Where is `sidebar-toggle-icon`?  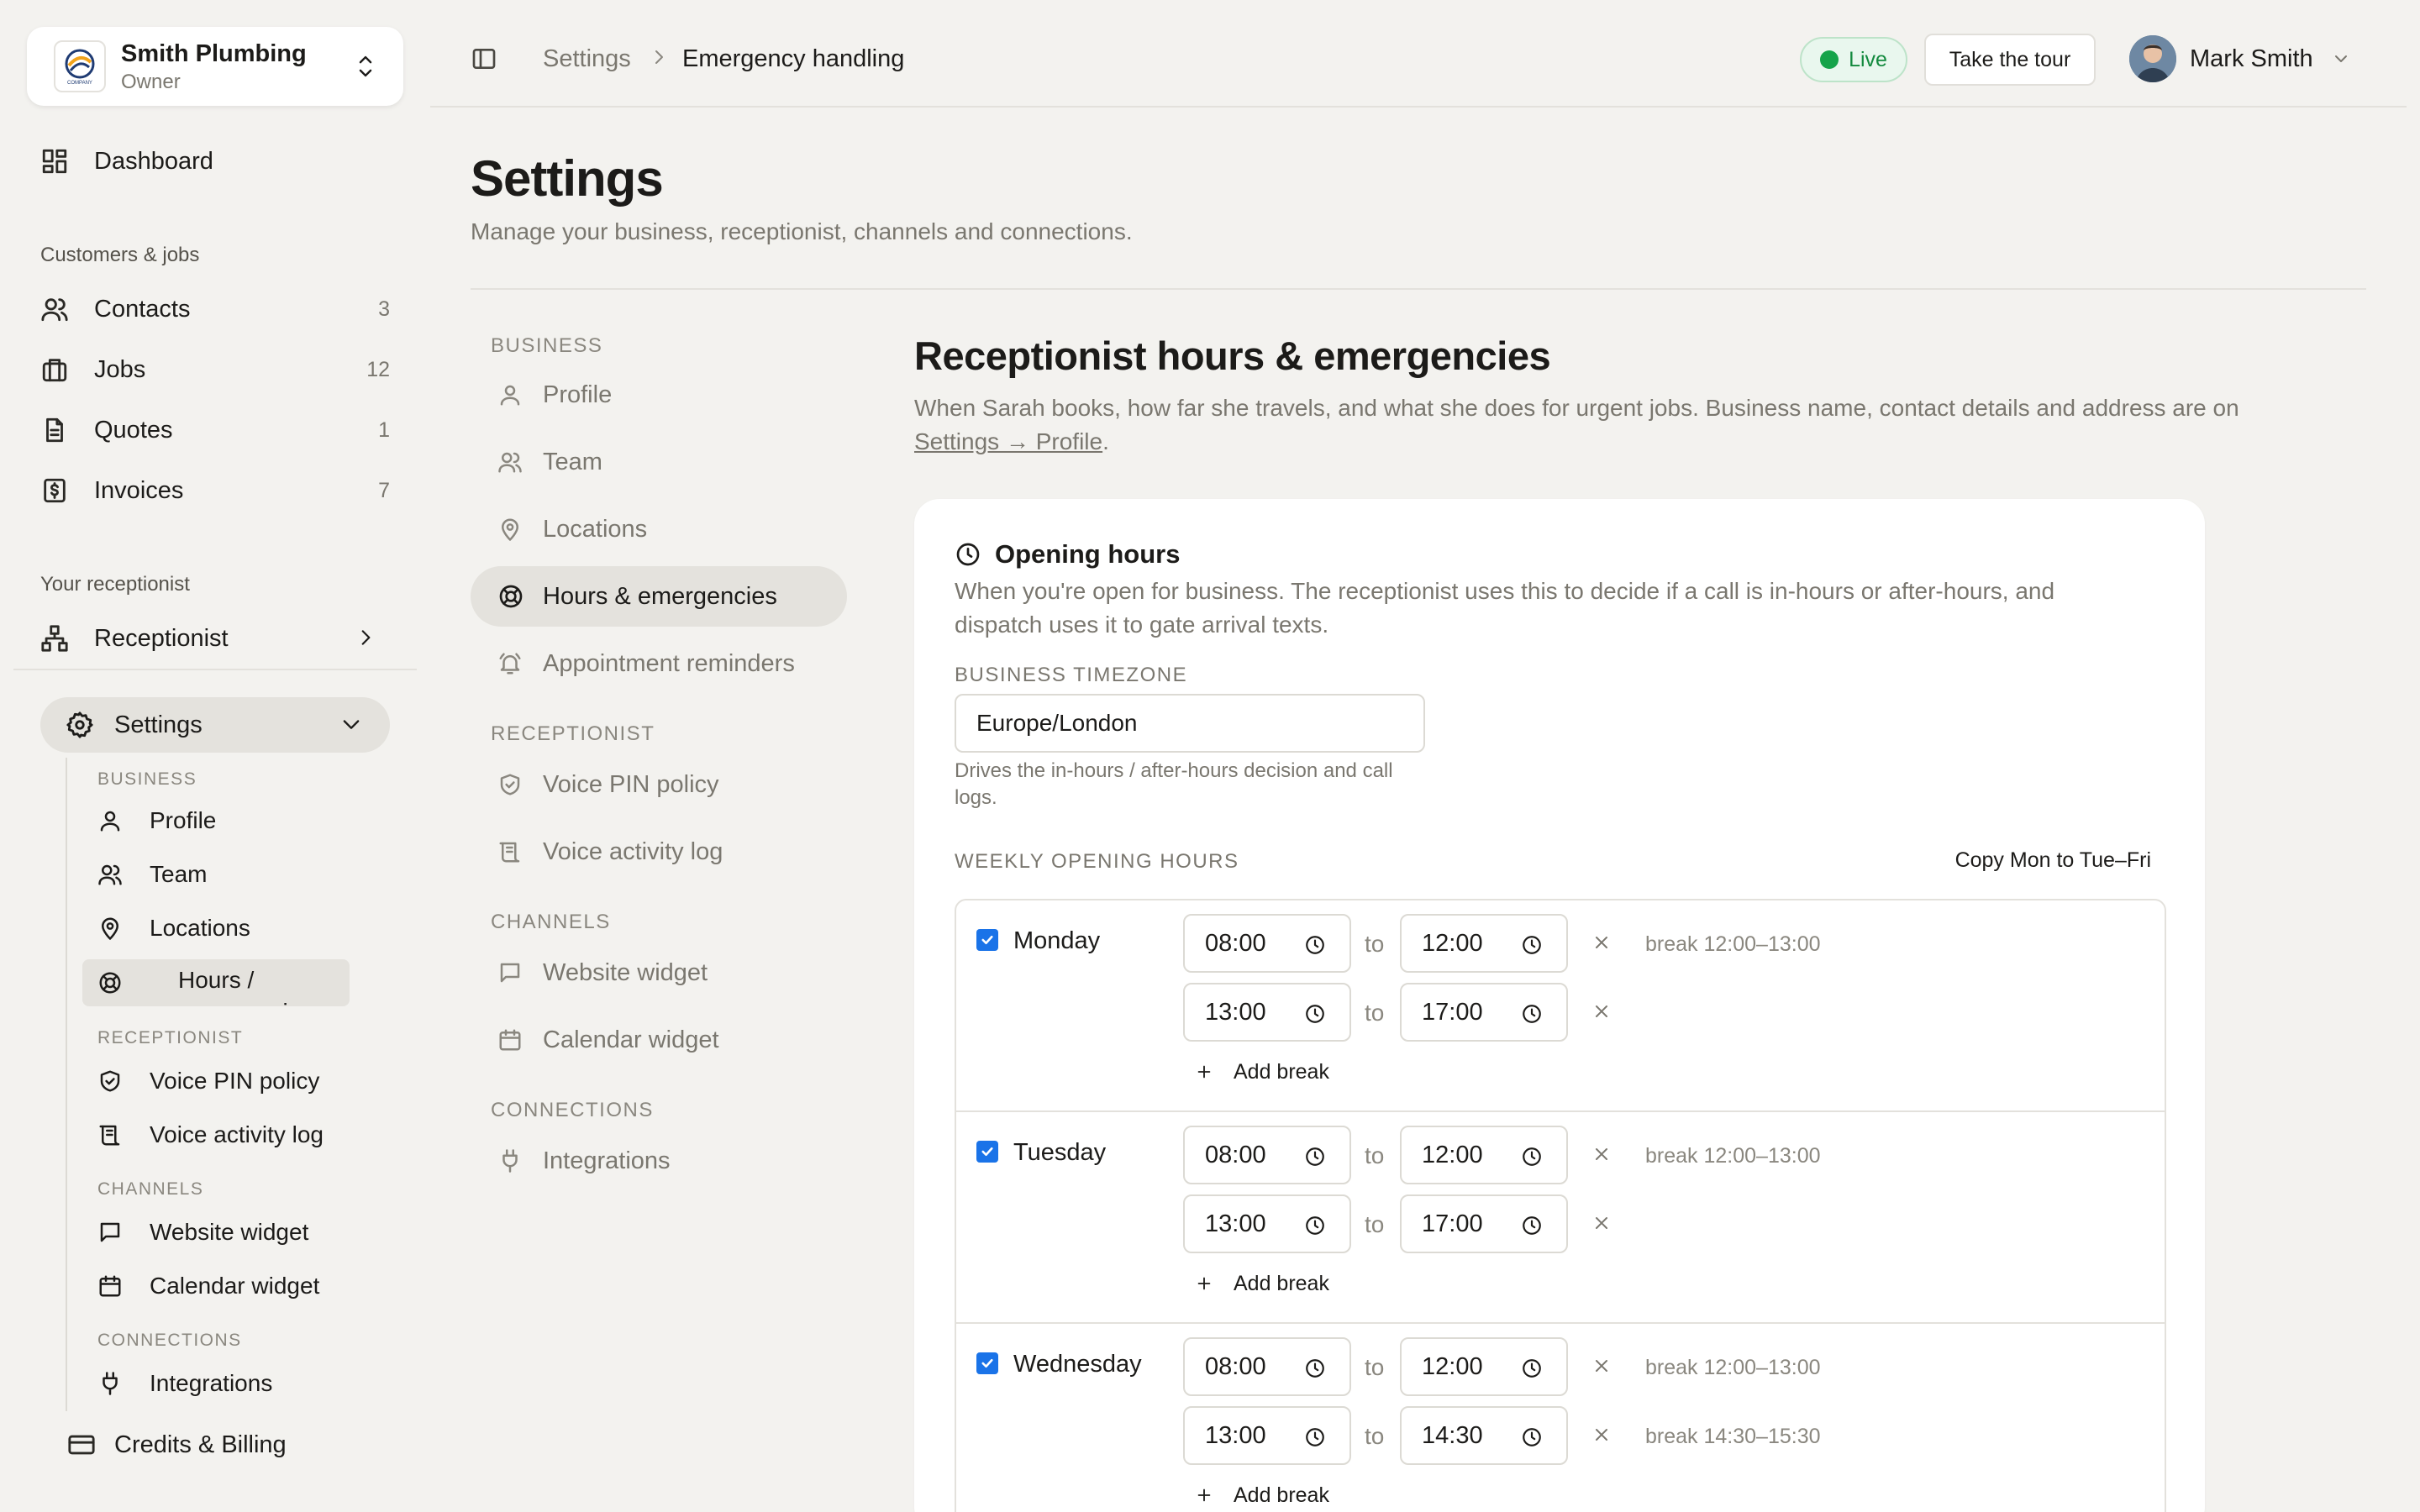
sidebar-toggle-icon is located at coordinates (484, 58).